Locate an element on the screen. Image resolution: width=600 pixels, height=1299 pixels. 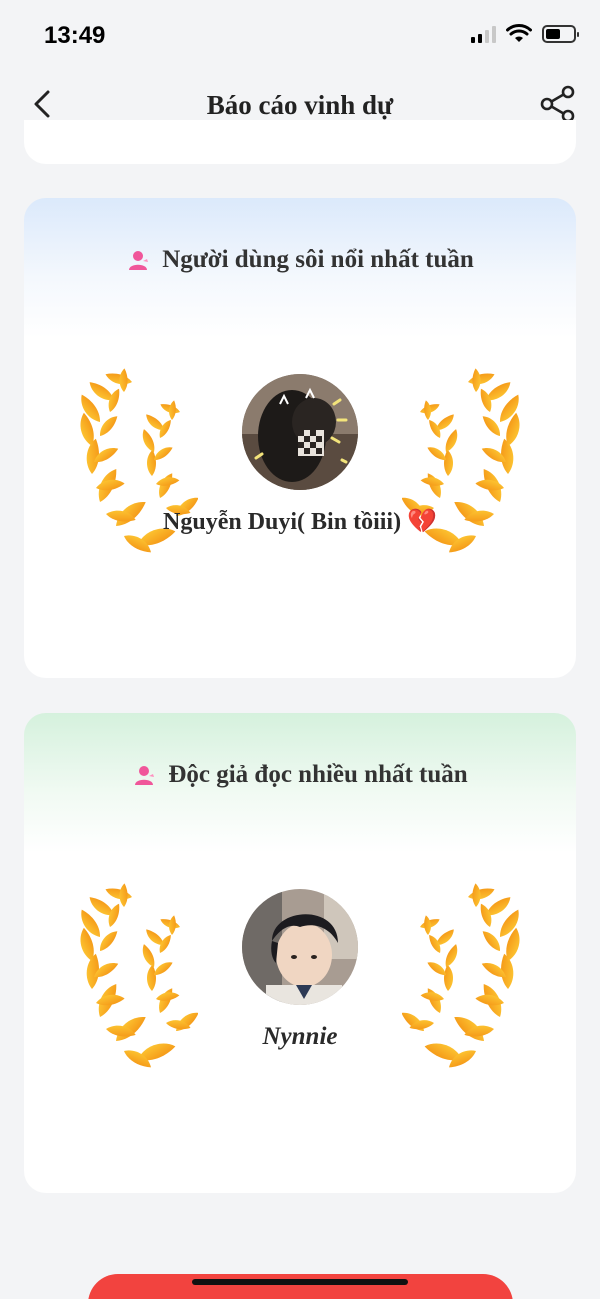
user-name-text: Nguyễn Duyi( Bin tồiii) is located at coordinates (282, 522).